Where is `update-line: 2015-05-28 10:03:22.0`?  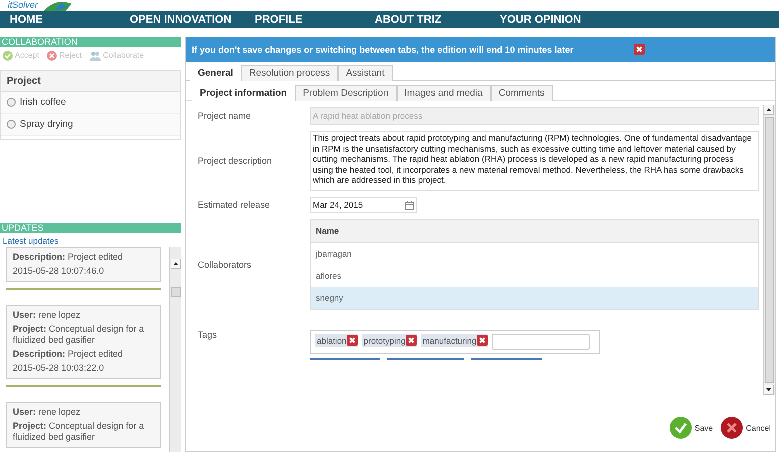
update-line: 2015-05-28 10:03:22.0 is located at coordinates (59, 368).